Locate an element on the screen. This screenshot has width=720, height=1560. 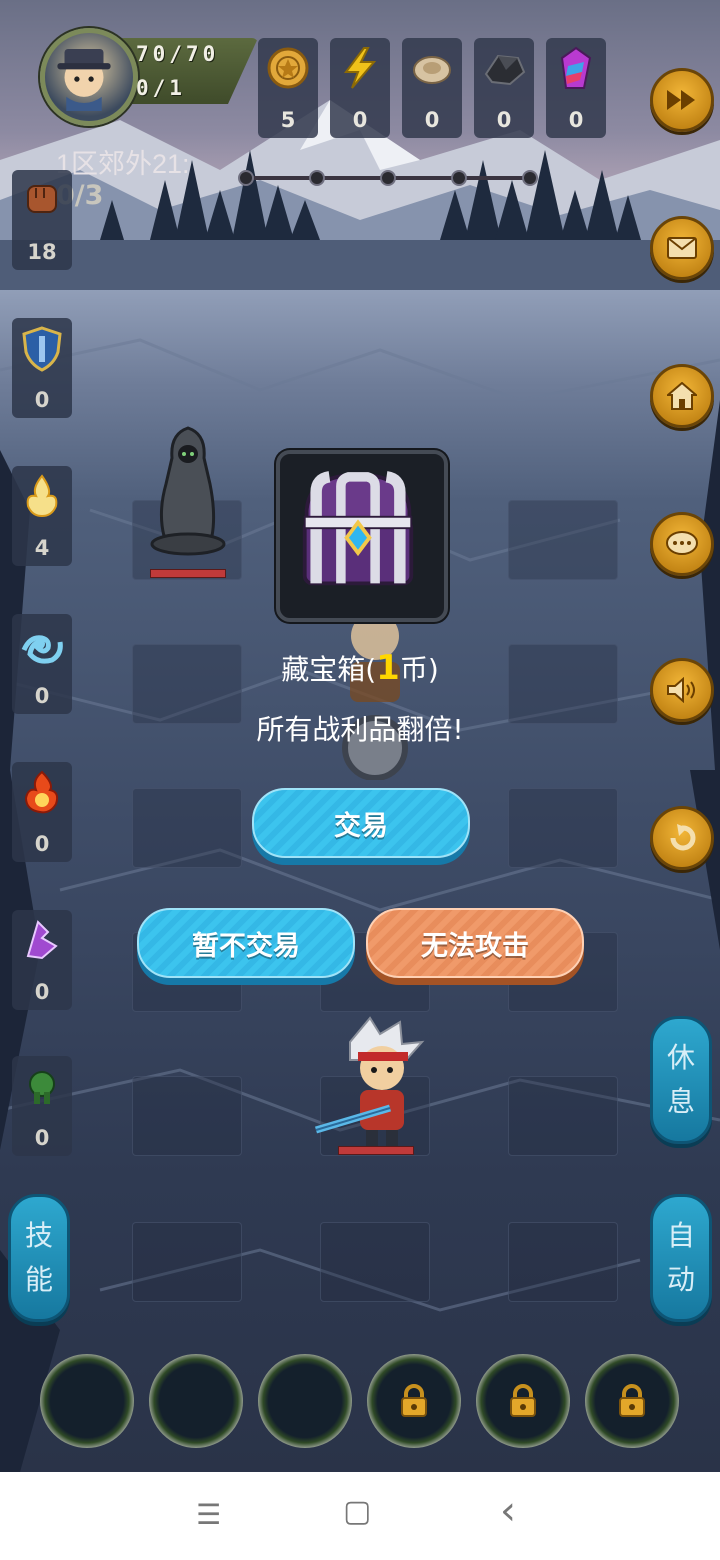
mp-value: 0/1 is located at coordinates (161, 88).